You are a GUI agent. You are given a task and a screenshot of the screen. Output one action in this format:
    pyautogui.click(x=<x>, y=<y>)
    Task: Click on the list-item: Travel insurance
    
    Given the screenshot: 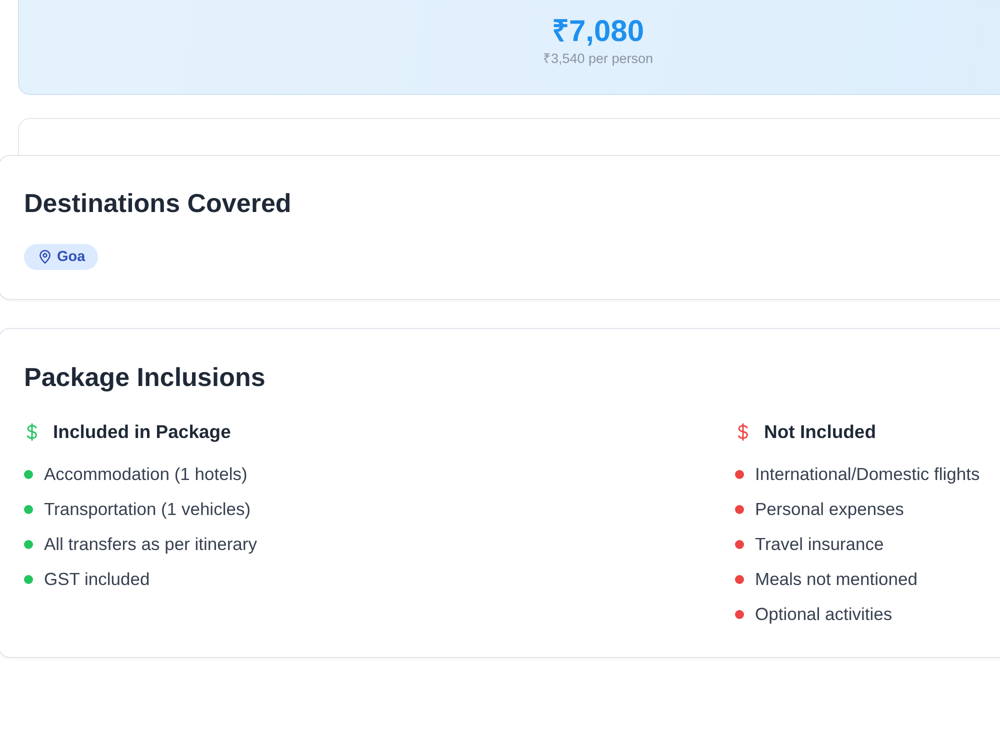 What is the action you would take?
    pyautogui.click(x=819, y=544)
    